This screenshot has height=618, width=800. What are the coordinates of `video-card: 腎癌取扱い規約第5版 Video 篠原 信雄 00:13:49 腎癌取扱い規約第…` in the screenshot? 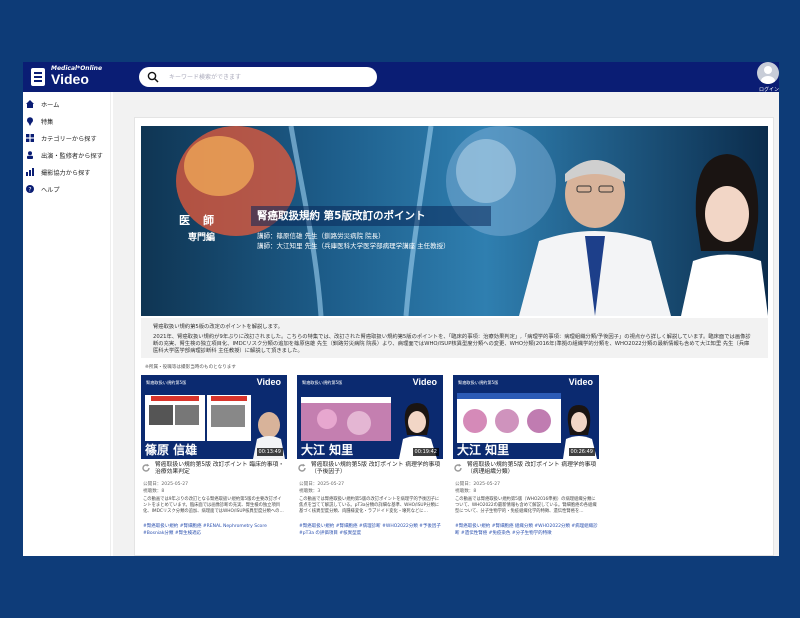 It's located at (214, 465).